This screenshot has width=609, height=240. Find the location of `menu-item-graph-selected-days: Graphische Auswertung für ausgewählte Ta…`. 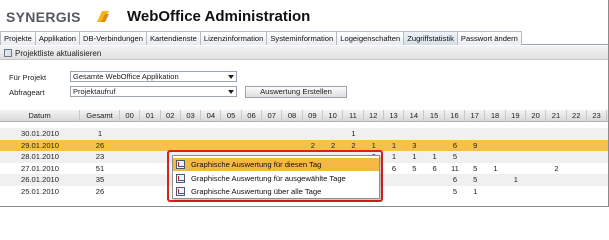

menu-item-graph-selected-days: Graphische Auswertung für ausgewählte Ta… is located at coordinates (276, 178).